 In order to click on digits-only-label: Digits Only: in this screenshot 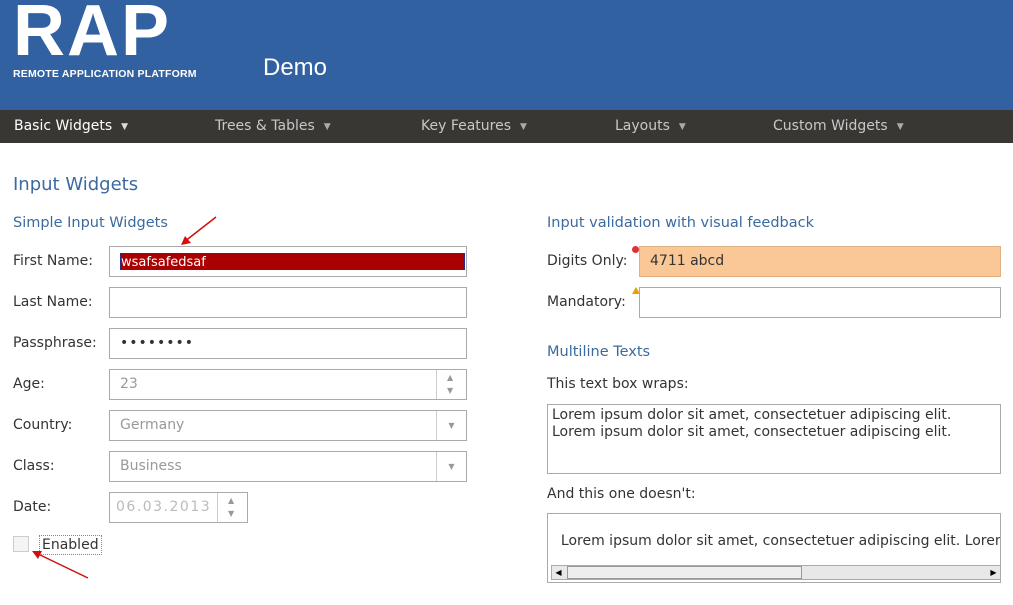, I will do `click(587, 261)`.